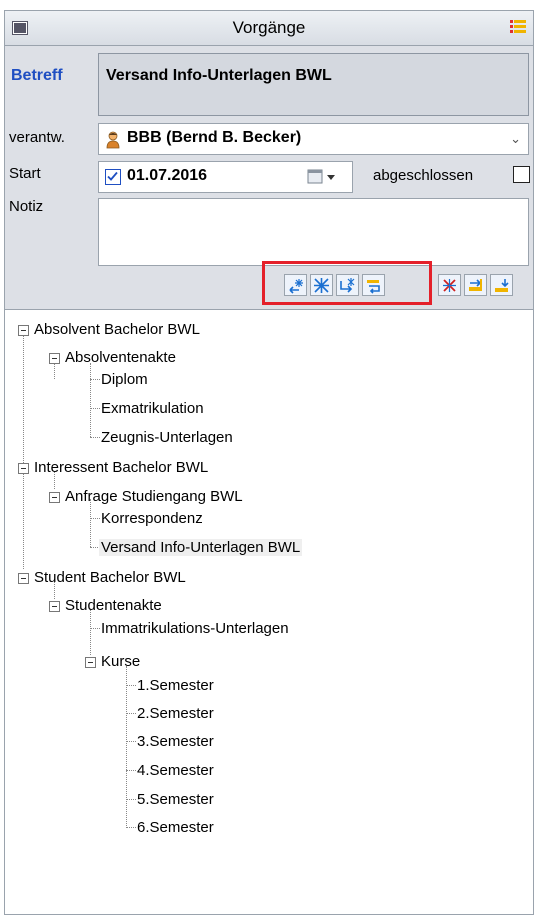 This screenshot has width=537, height=922. I want to click on chevron-down-icon: ⌄, so click(515, 139).